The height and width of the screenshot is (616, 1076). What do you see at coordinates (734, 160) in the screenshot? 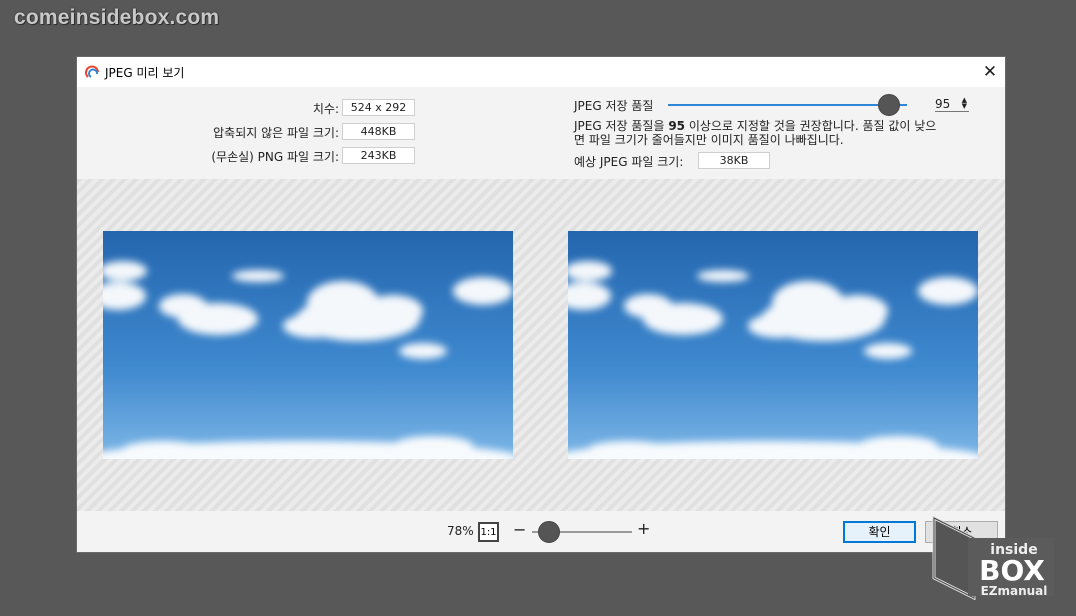
I see `estimated-size-value: 38KB` at bounding box center [734, 160].